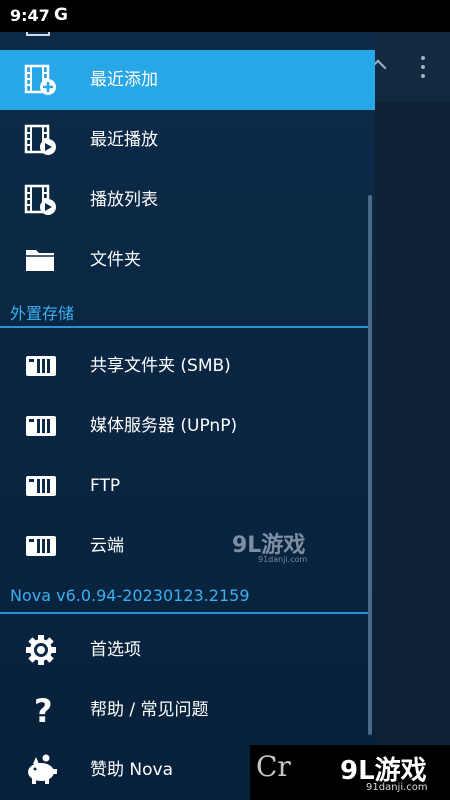 The height and width of the screenshot is (800, 450). What do you see at coordinates (187, 486) in the screenshot?
I see `drawer-item-ftp: FTP` at bounding box center [187, 486].